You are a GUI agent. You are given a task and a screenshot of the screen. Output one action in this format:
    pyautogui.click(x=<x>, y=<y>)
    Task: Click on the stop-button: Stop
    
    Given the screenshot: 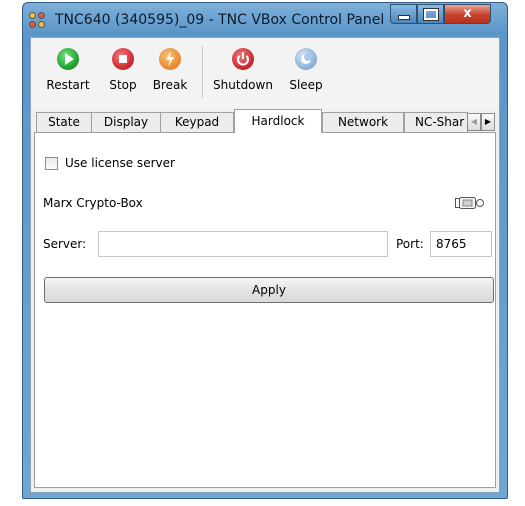 What is the action you would take?
    pyautogui.click(x=123, y=68)
    